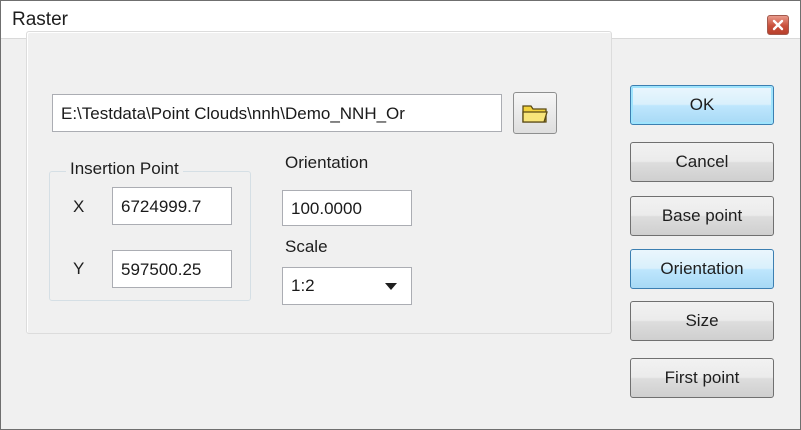 The width and height of the screenshot is (801, 430). I want to click on first-point-button: First point, so click(702, 378).